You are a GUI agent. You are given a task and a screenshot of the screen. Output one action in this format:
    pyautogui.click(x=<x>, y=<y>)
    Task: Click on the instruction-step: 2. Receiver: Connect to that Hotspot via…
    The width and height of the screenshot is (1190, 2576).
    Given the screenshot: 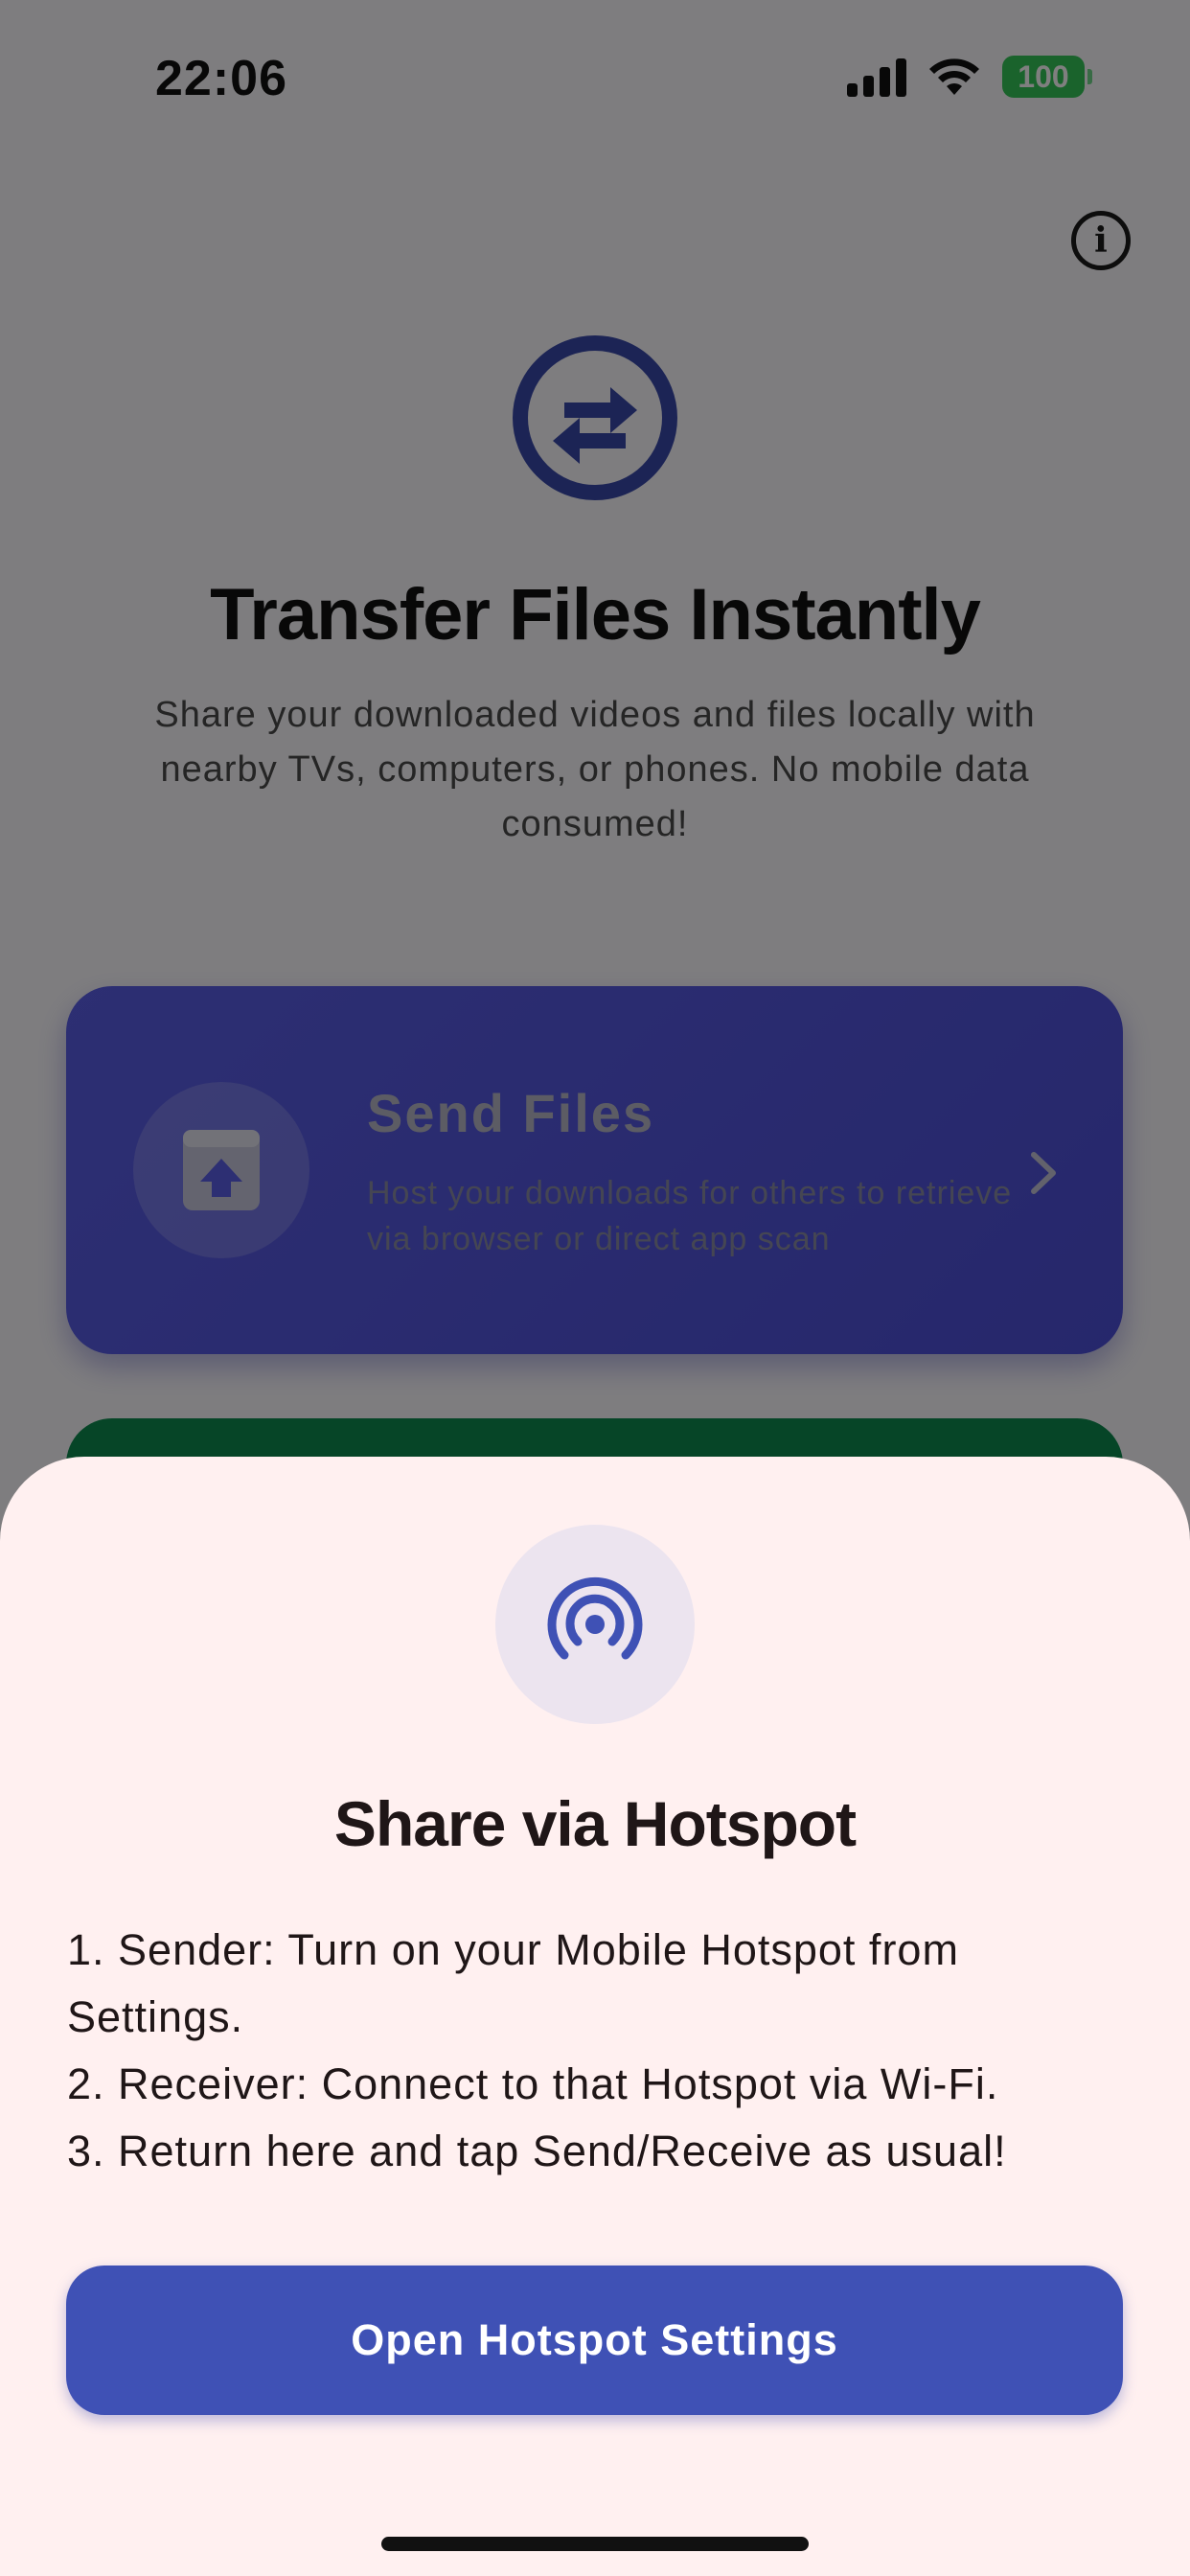 What is the action you would take?
    pyautogui.click(x=533, y=2083)
    